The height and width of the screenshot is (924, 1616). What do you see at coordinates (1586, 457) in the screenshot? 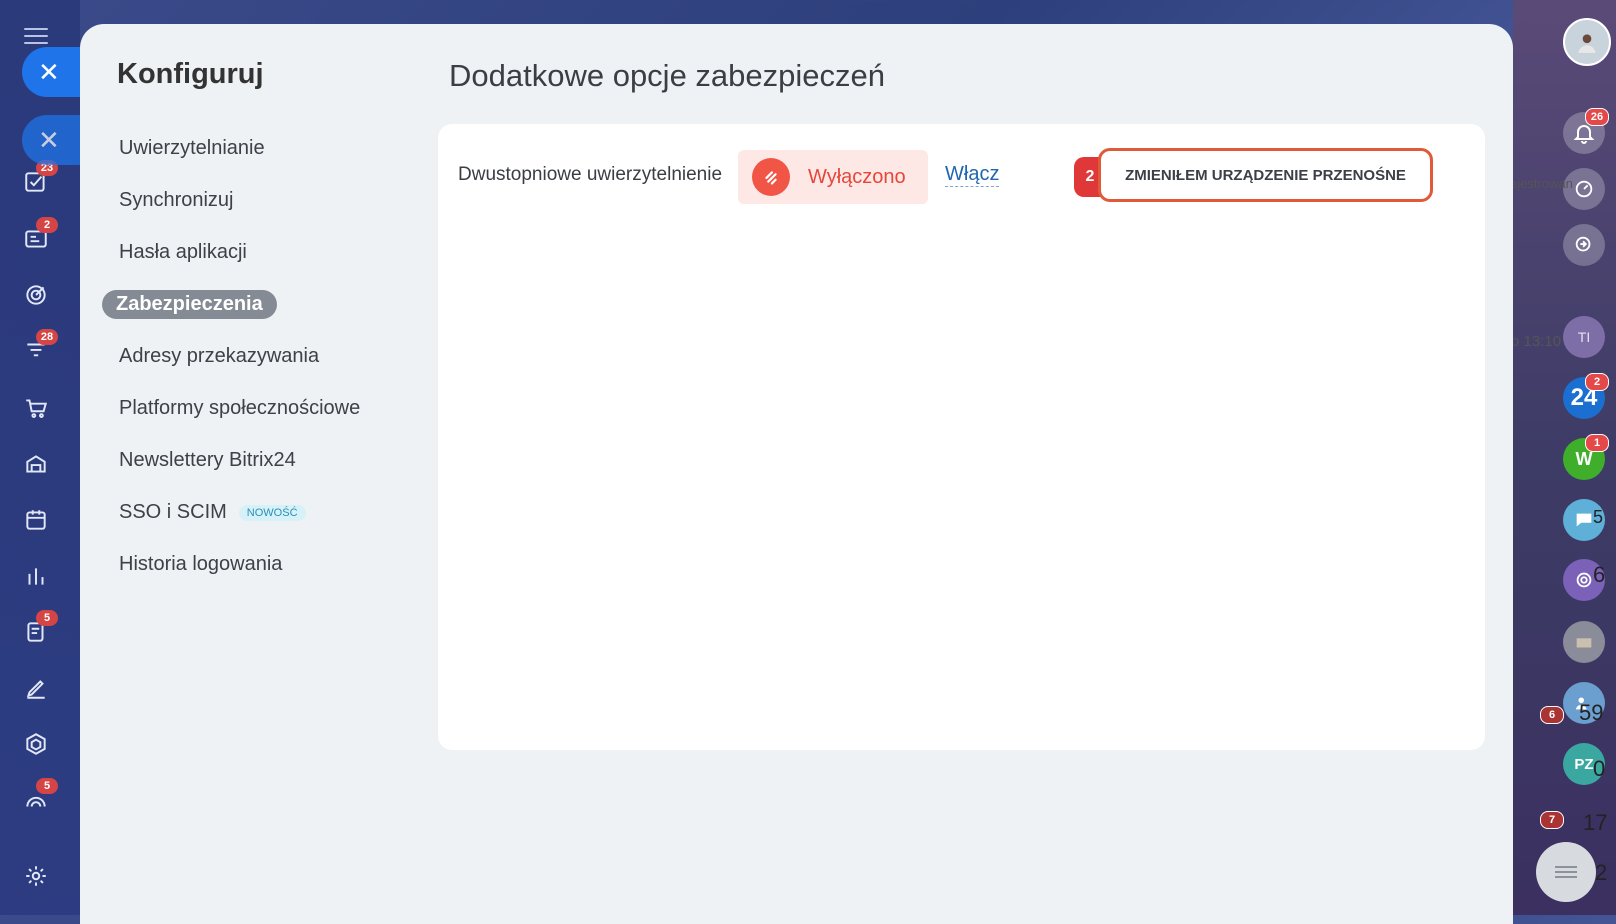
I see `w-chat: W 1` at bounding box center [1586, 457].